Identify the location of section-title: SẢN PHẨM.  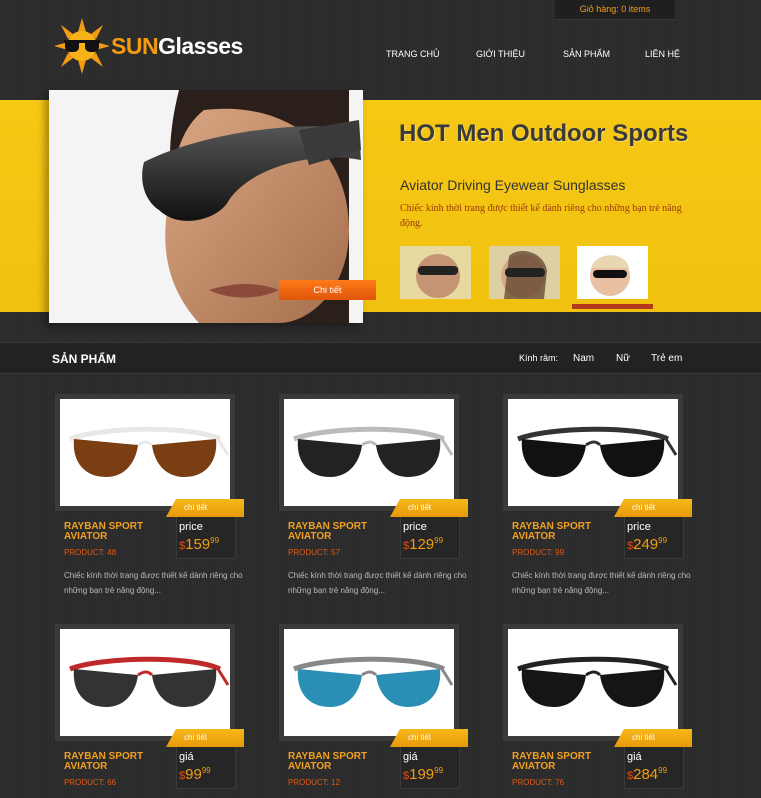
(84, 359).